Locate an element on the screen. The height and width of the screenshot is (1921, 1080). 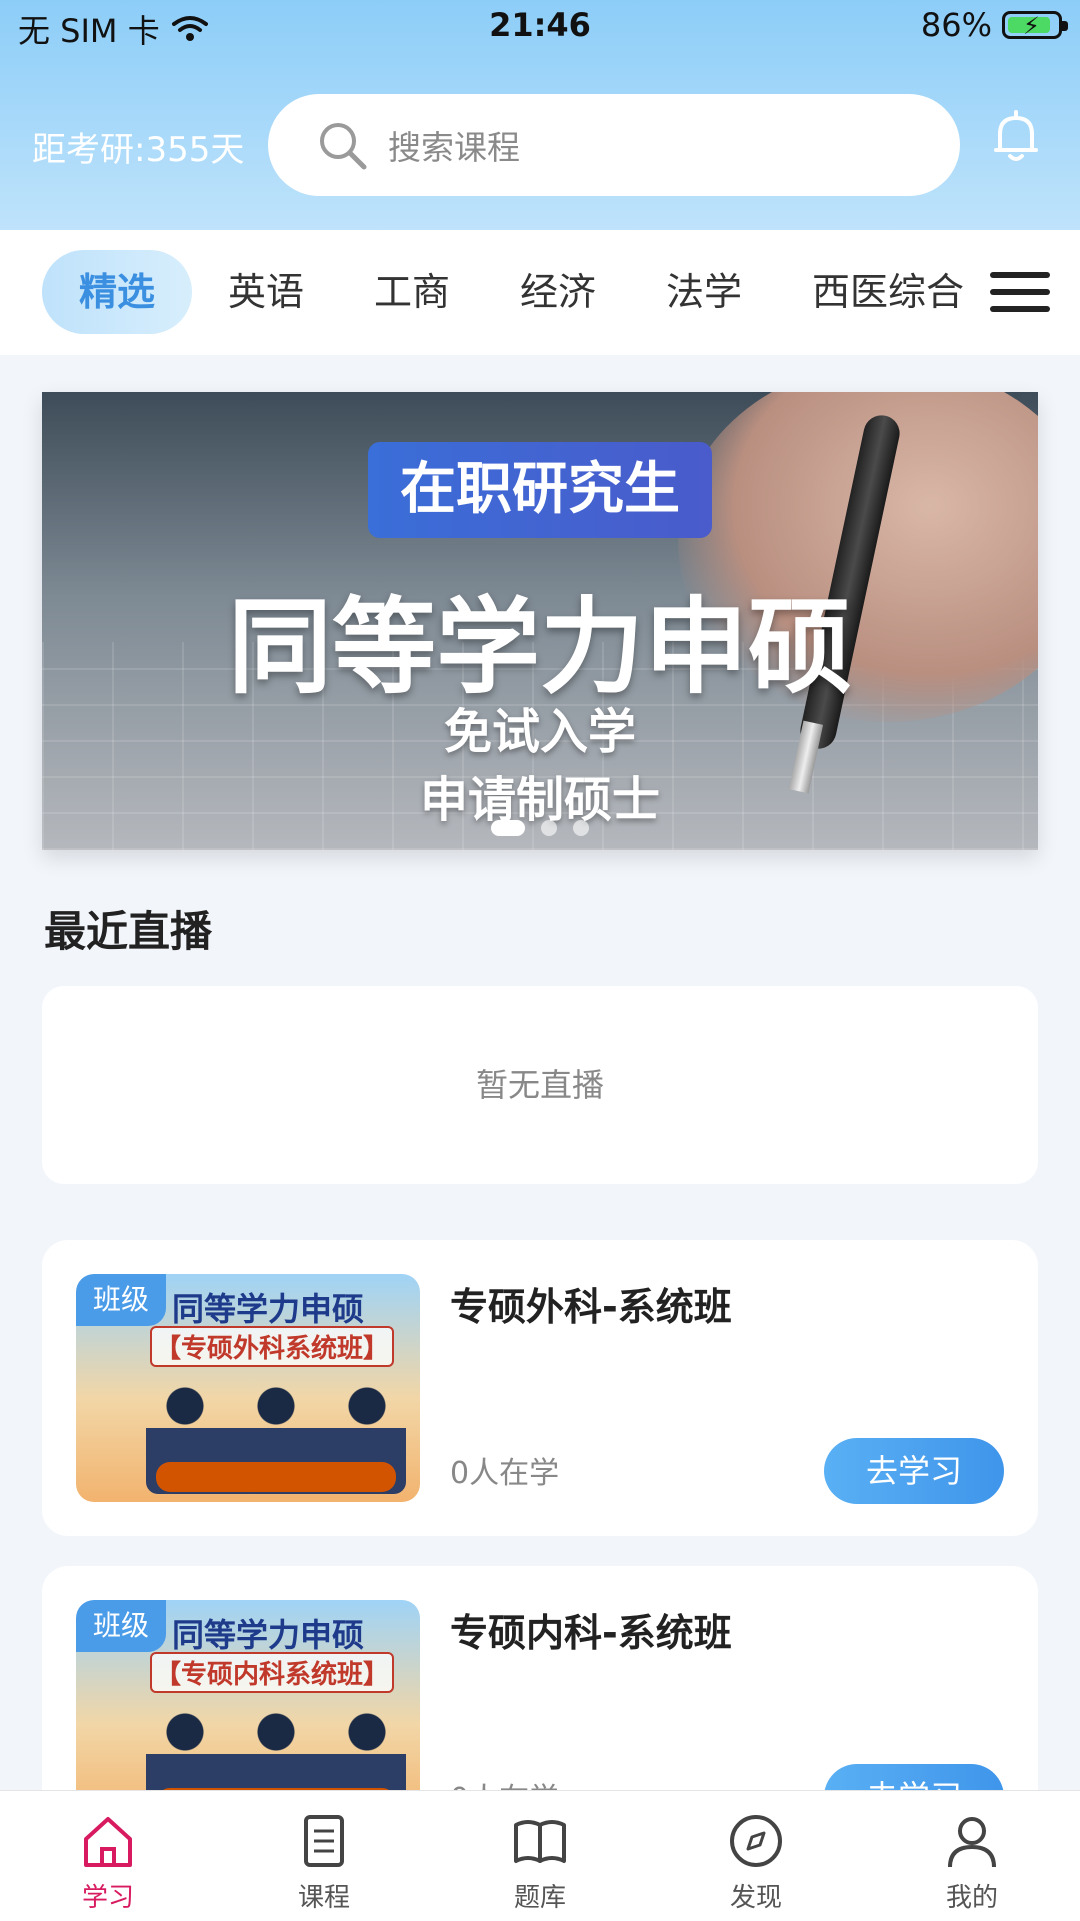
banner-tag: 在职研究生 is located at coordinates (540, 490).